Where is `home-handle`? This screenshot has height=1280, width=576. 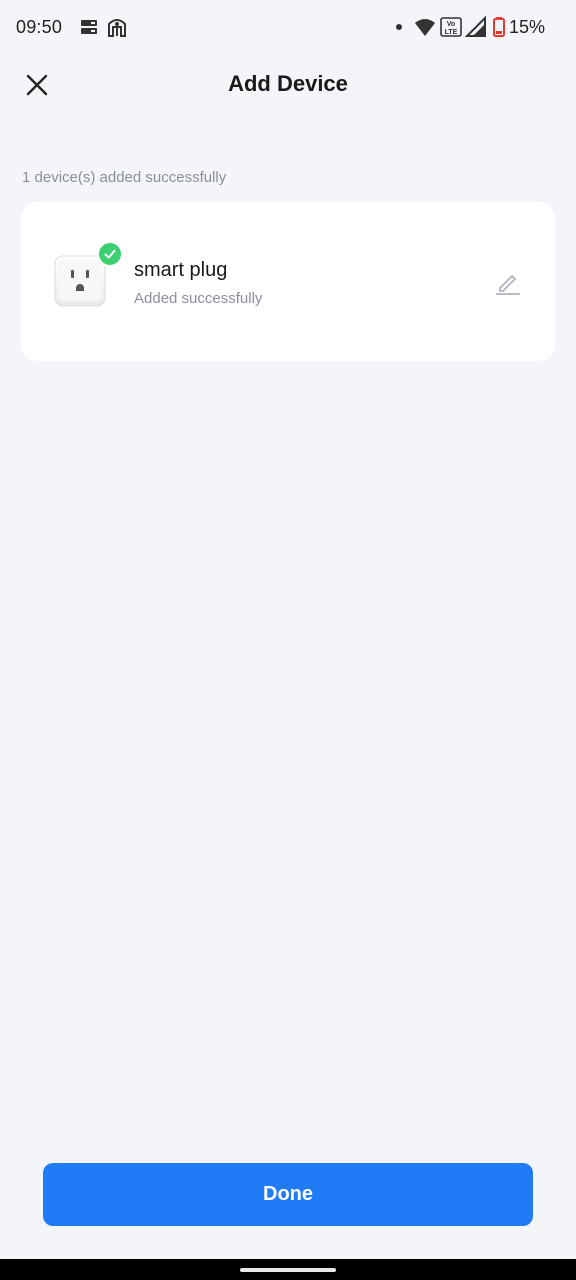
home-handle is located at coordinates (288, 1270).